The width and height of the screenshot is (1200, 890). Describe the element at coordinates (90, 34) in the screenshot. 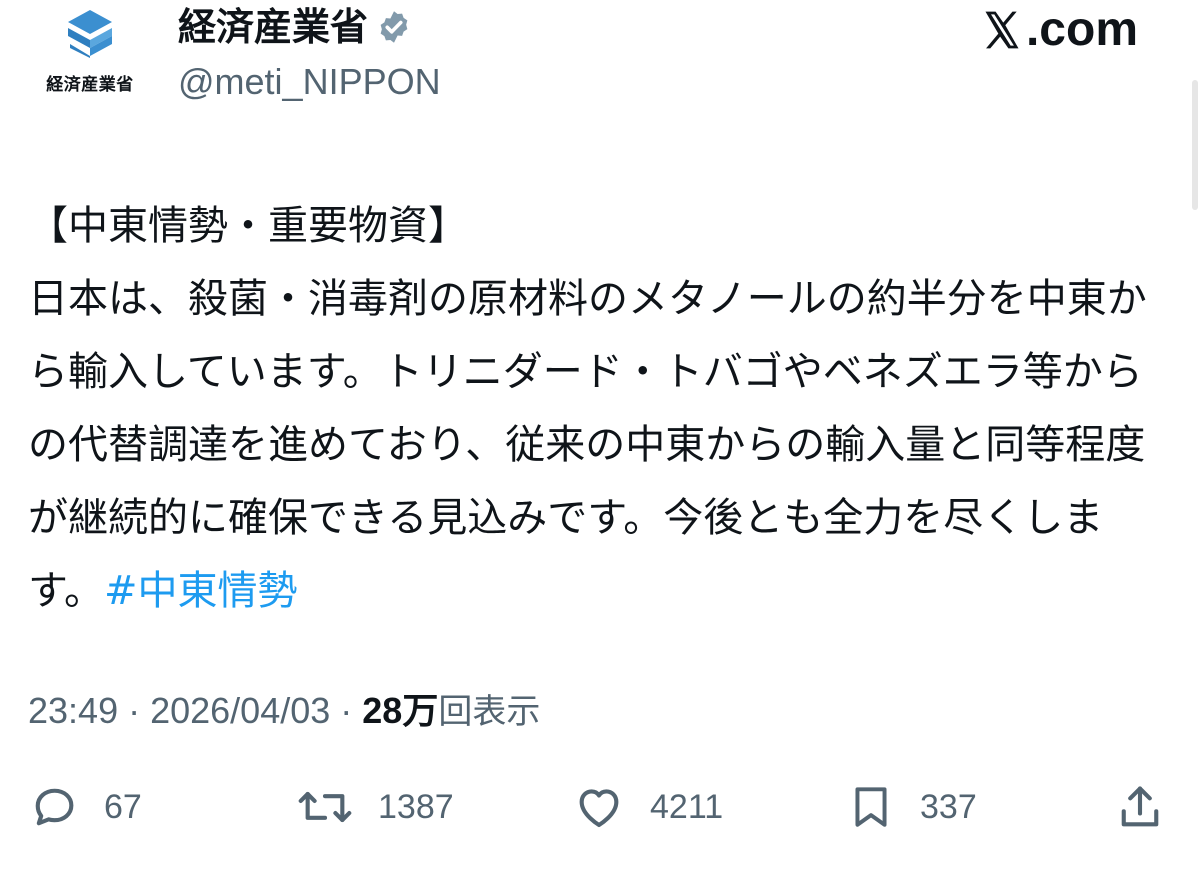

I see `meti-logo-icon` at that location.